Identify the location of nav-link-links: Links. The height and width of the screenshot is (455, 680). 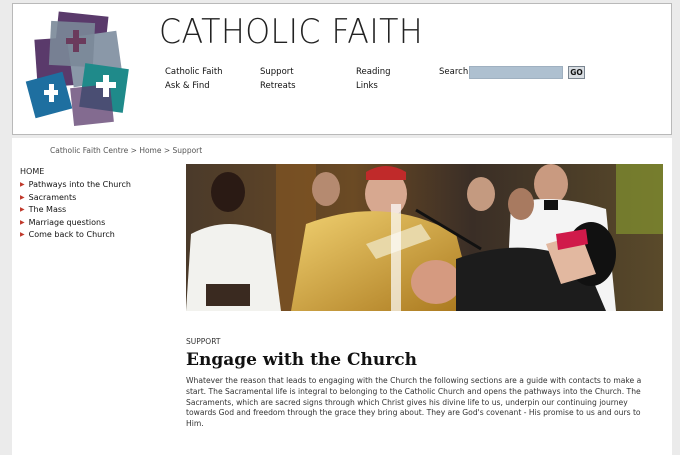
(373, 86).